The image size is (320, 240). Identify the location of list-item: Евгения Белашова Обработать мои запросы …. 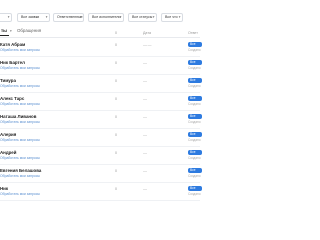
(101, 173).